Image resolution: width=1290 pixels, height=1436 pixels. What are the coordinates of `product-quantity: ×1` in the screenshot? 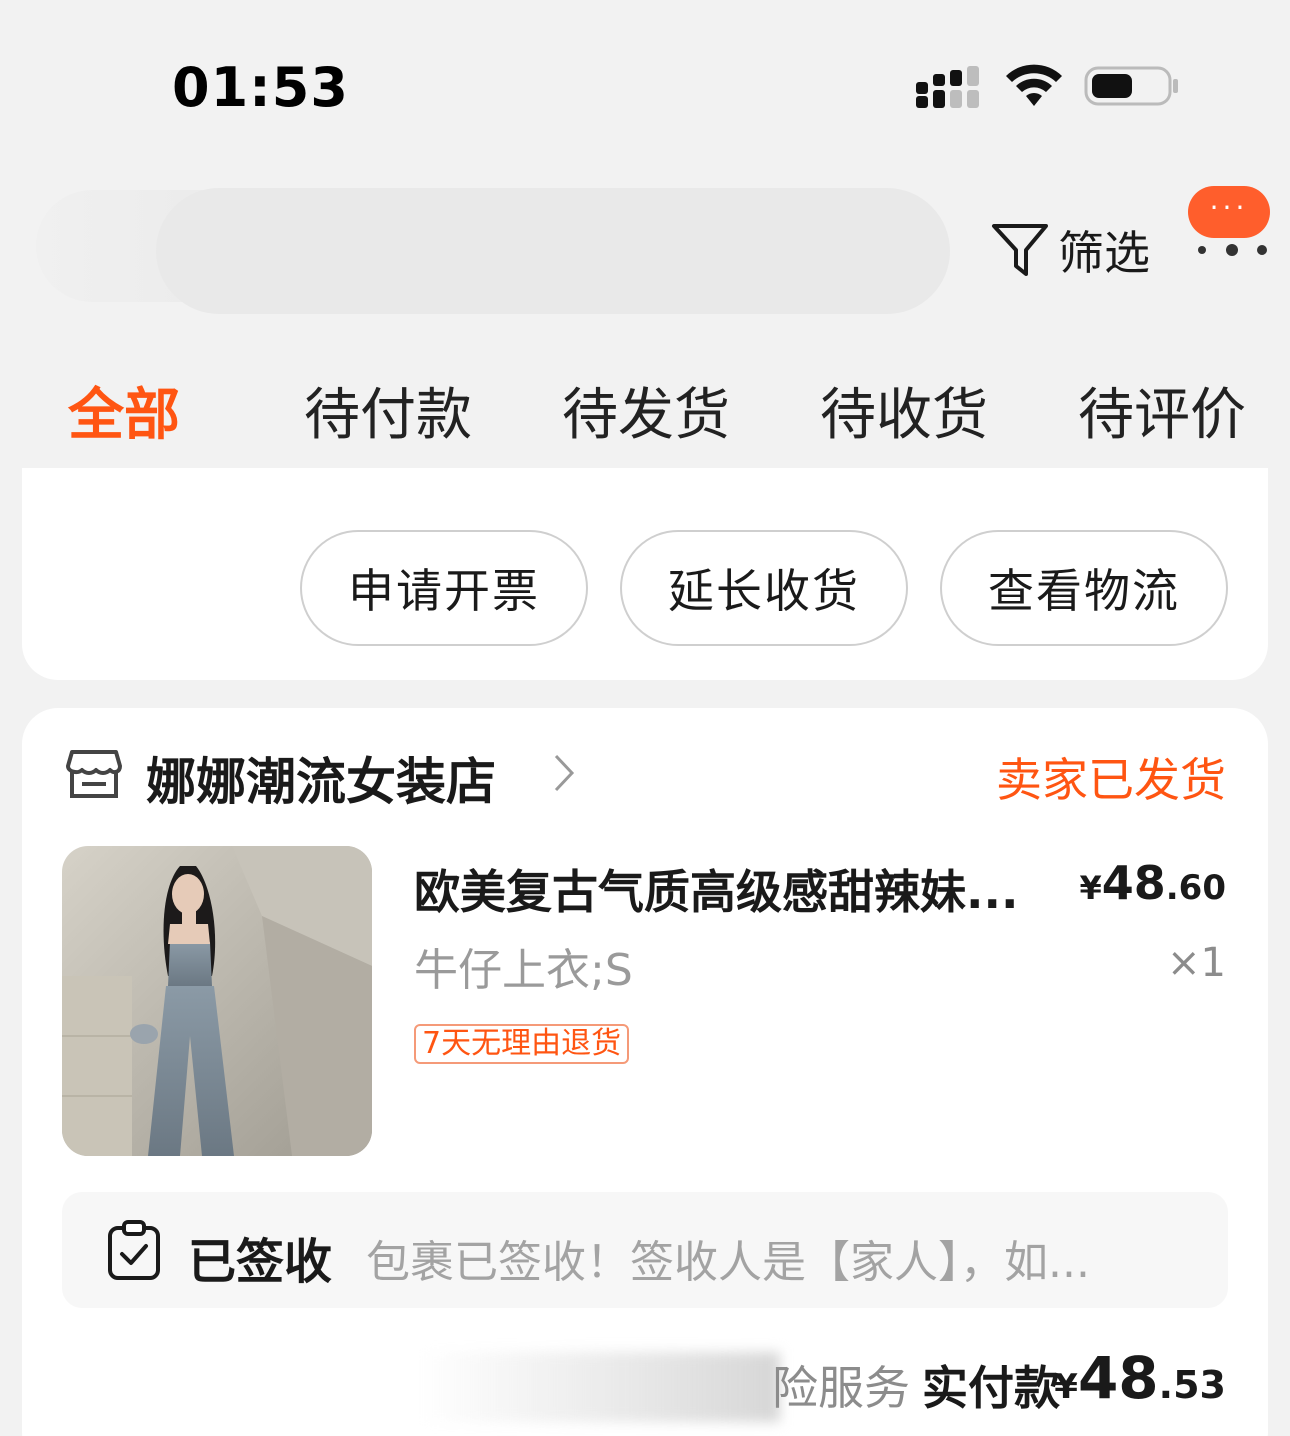 It's located at (1196, 963).